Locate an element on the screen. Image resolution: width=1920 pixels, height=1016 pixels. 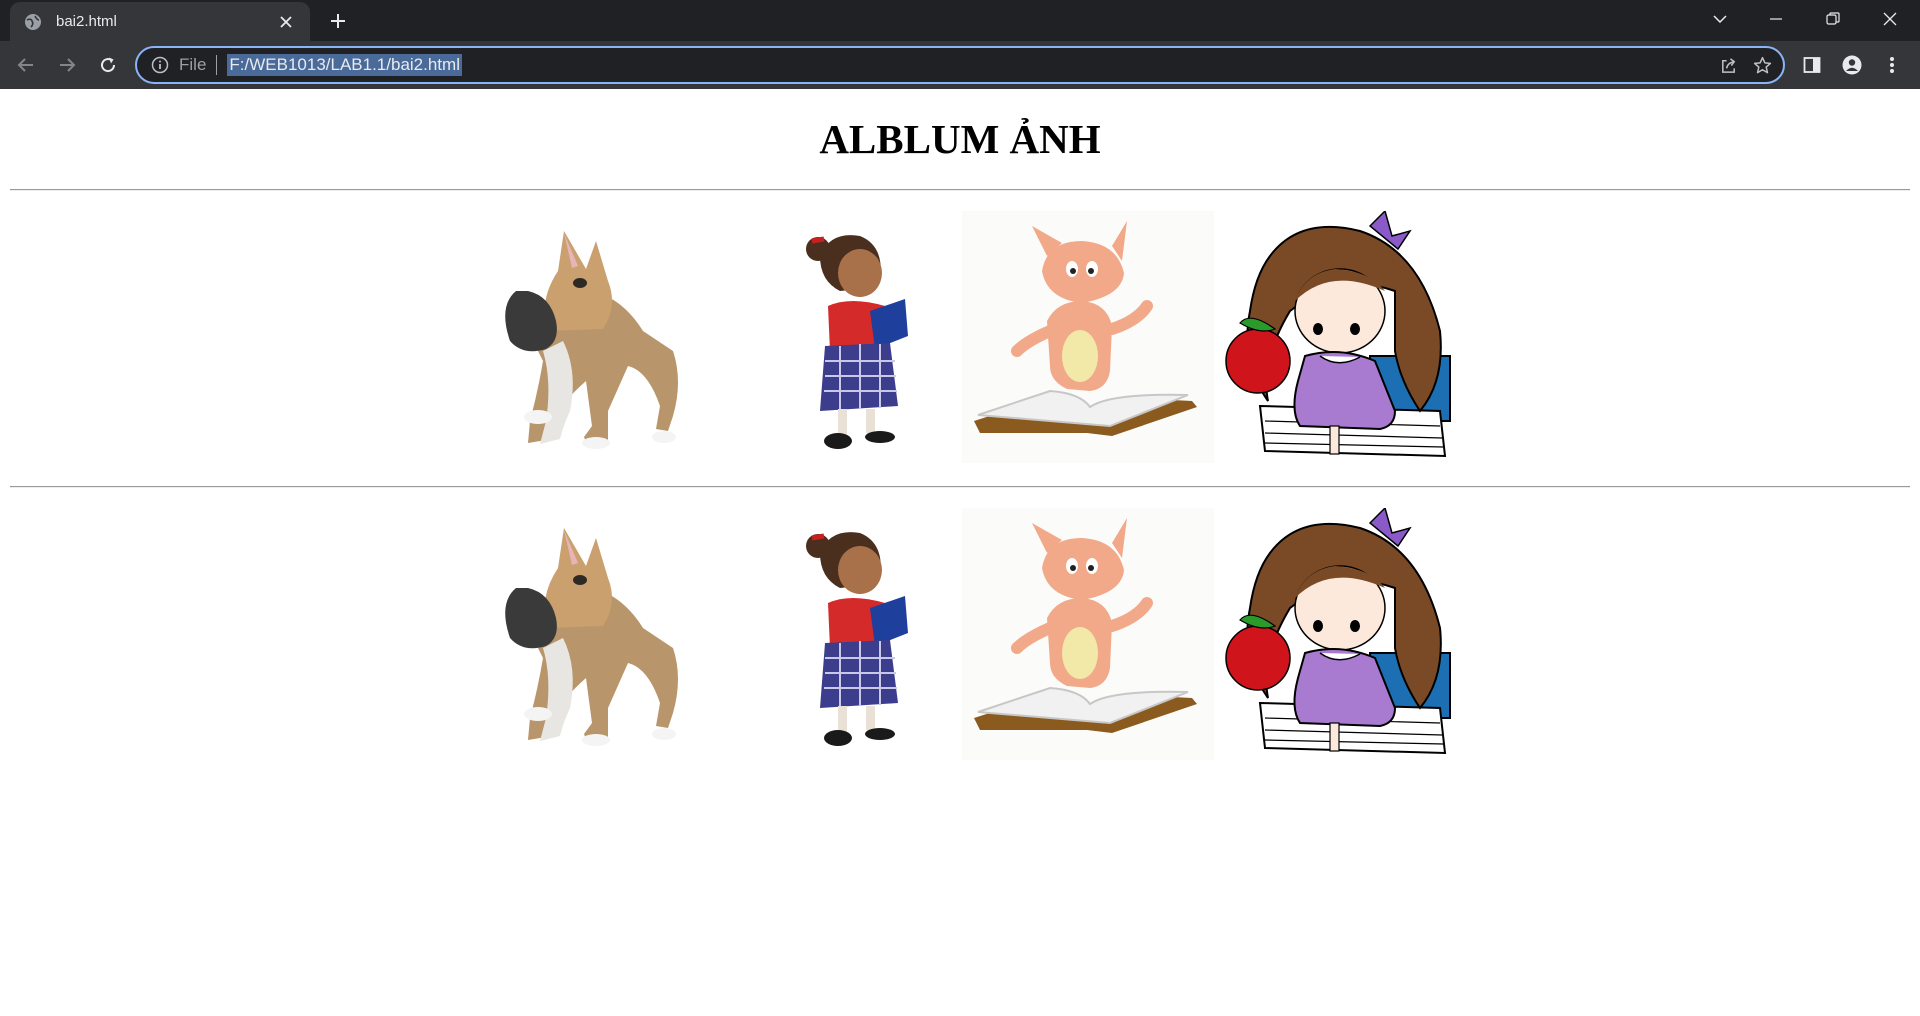
address-url: F:/WEB1013/LAB1.1/bai2.html is located at coordinates (344, 65).